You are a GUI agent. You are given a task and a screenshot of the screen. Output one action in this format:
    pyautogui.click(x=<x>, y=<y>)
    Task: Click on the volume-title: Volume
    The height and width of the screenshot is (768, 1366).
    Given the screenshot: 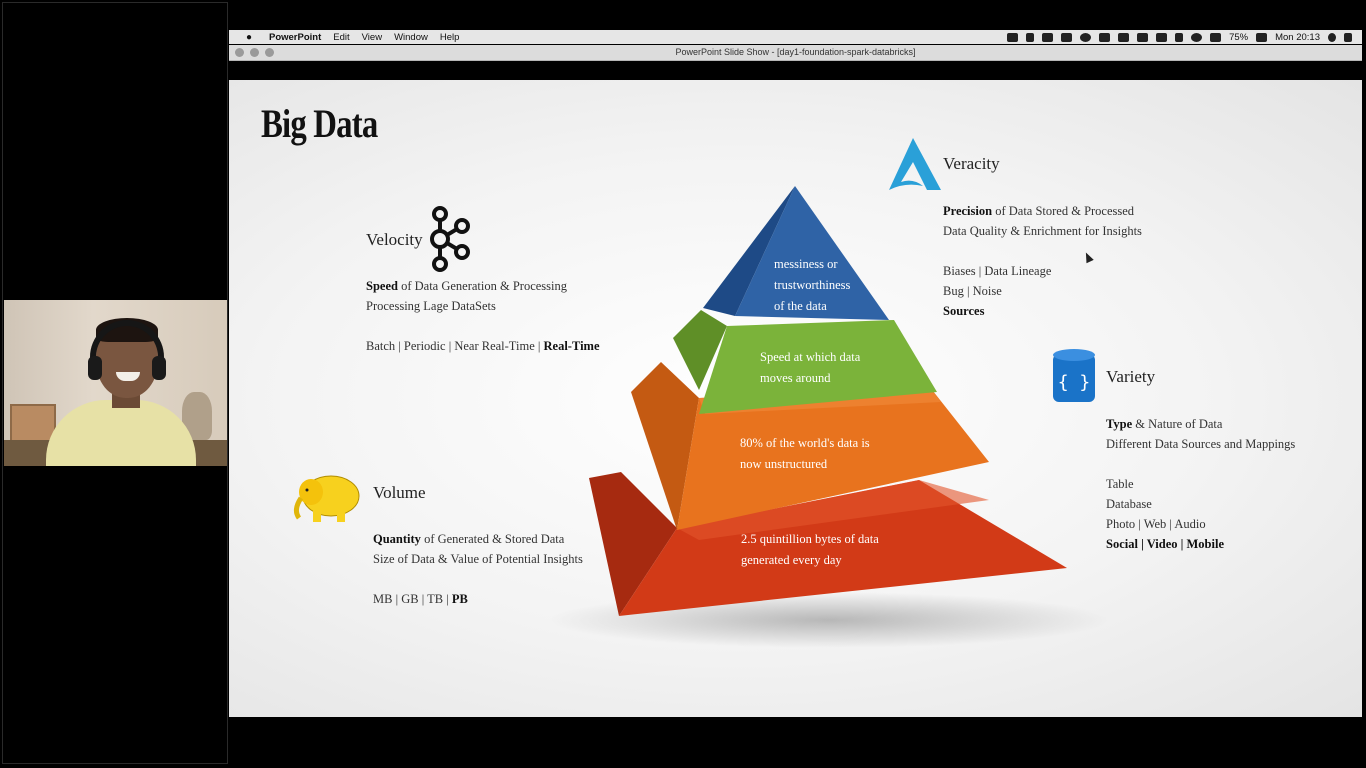 What is the action you would take?
    pyautogui.click(x=399, y=492)
    